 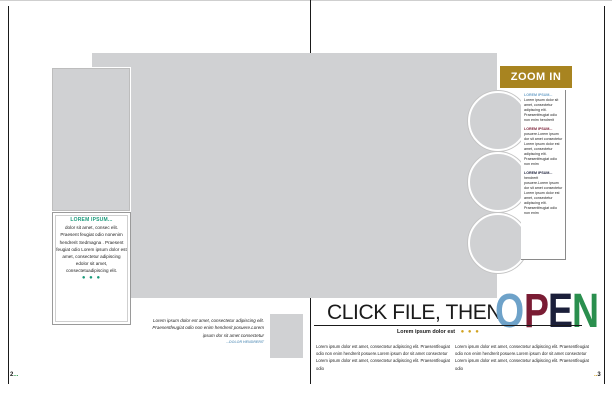 I want to click on subhead-dots: ● ● ●, so click(x=470, y=332).